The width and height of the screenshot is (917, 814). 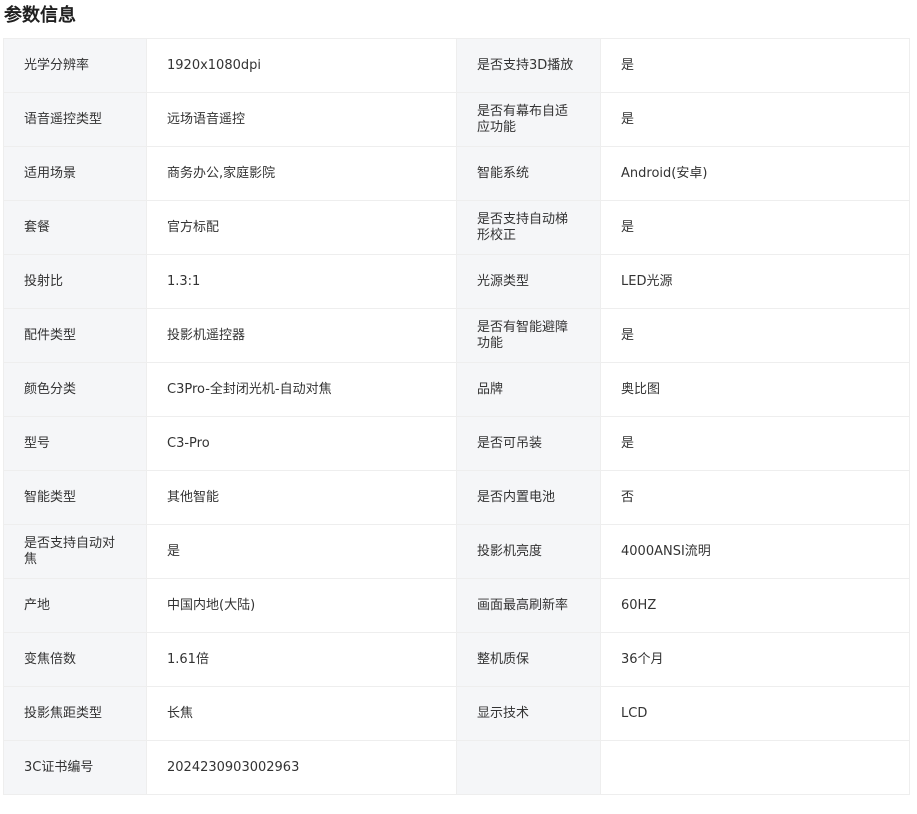 I want to click on spec-label: 投影机亮度, so click(x=528, y=551).